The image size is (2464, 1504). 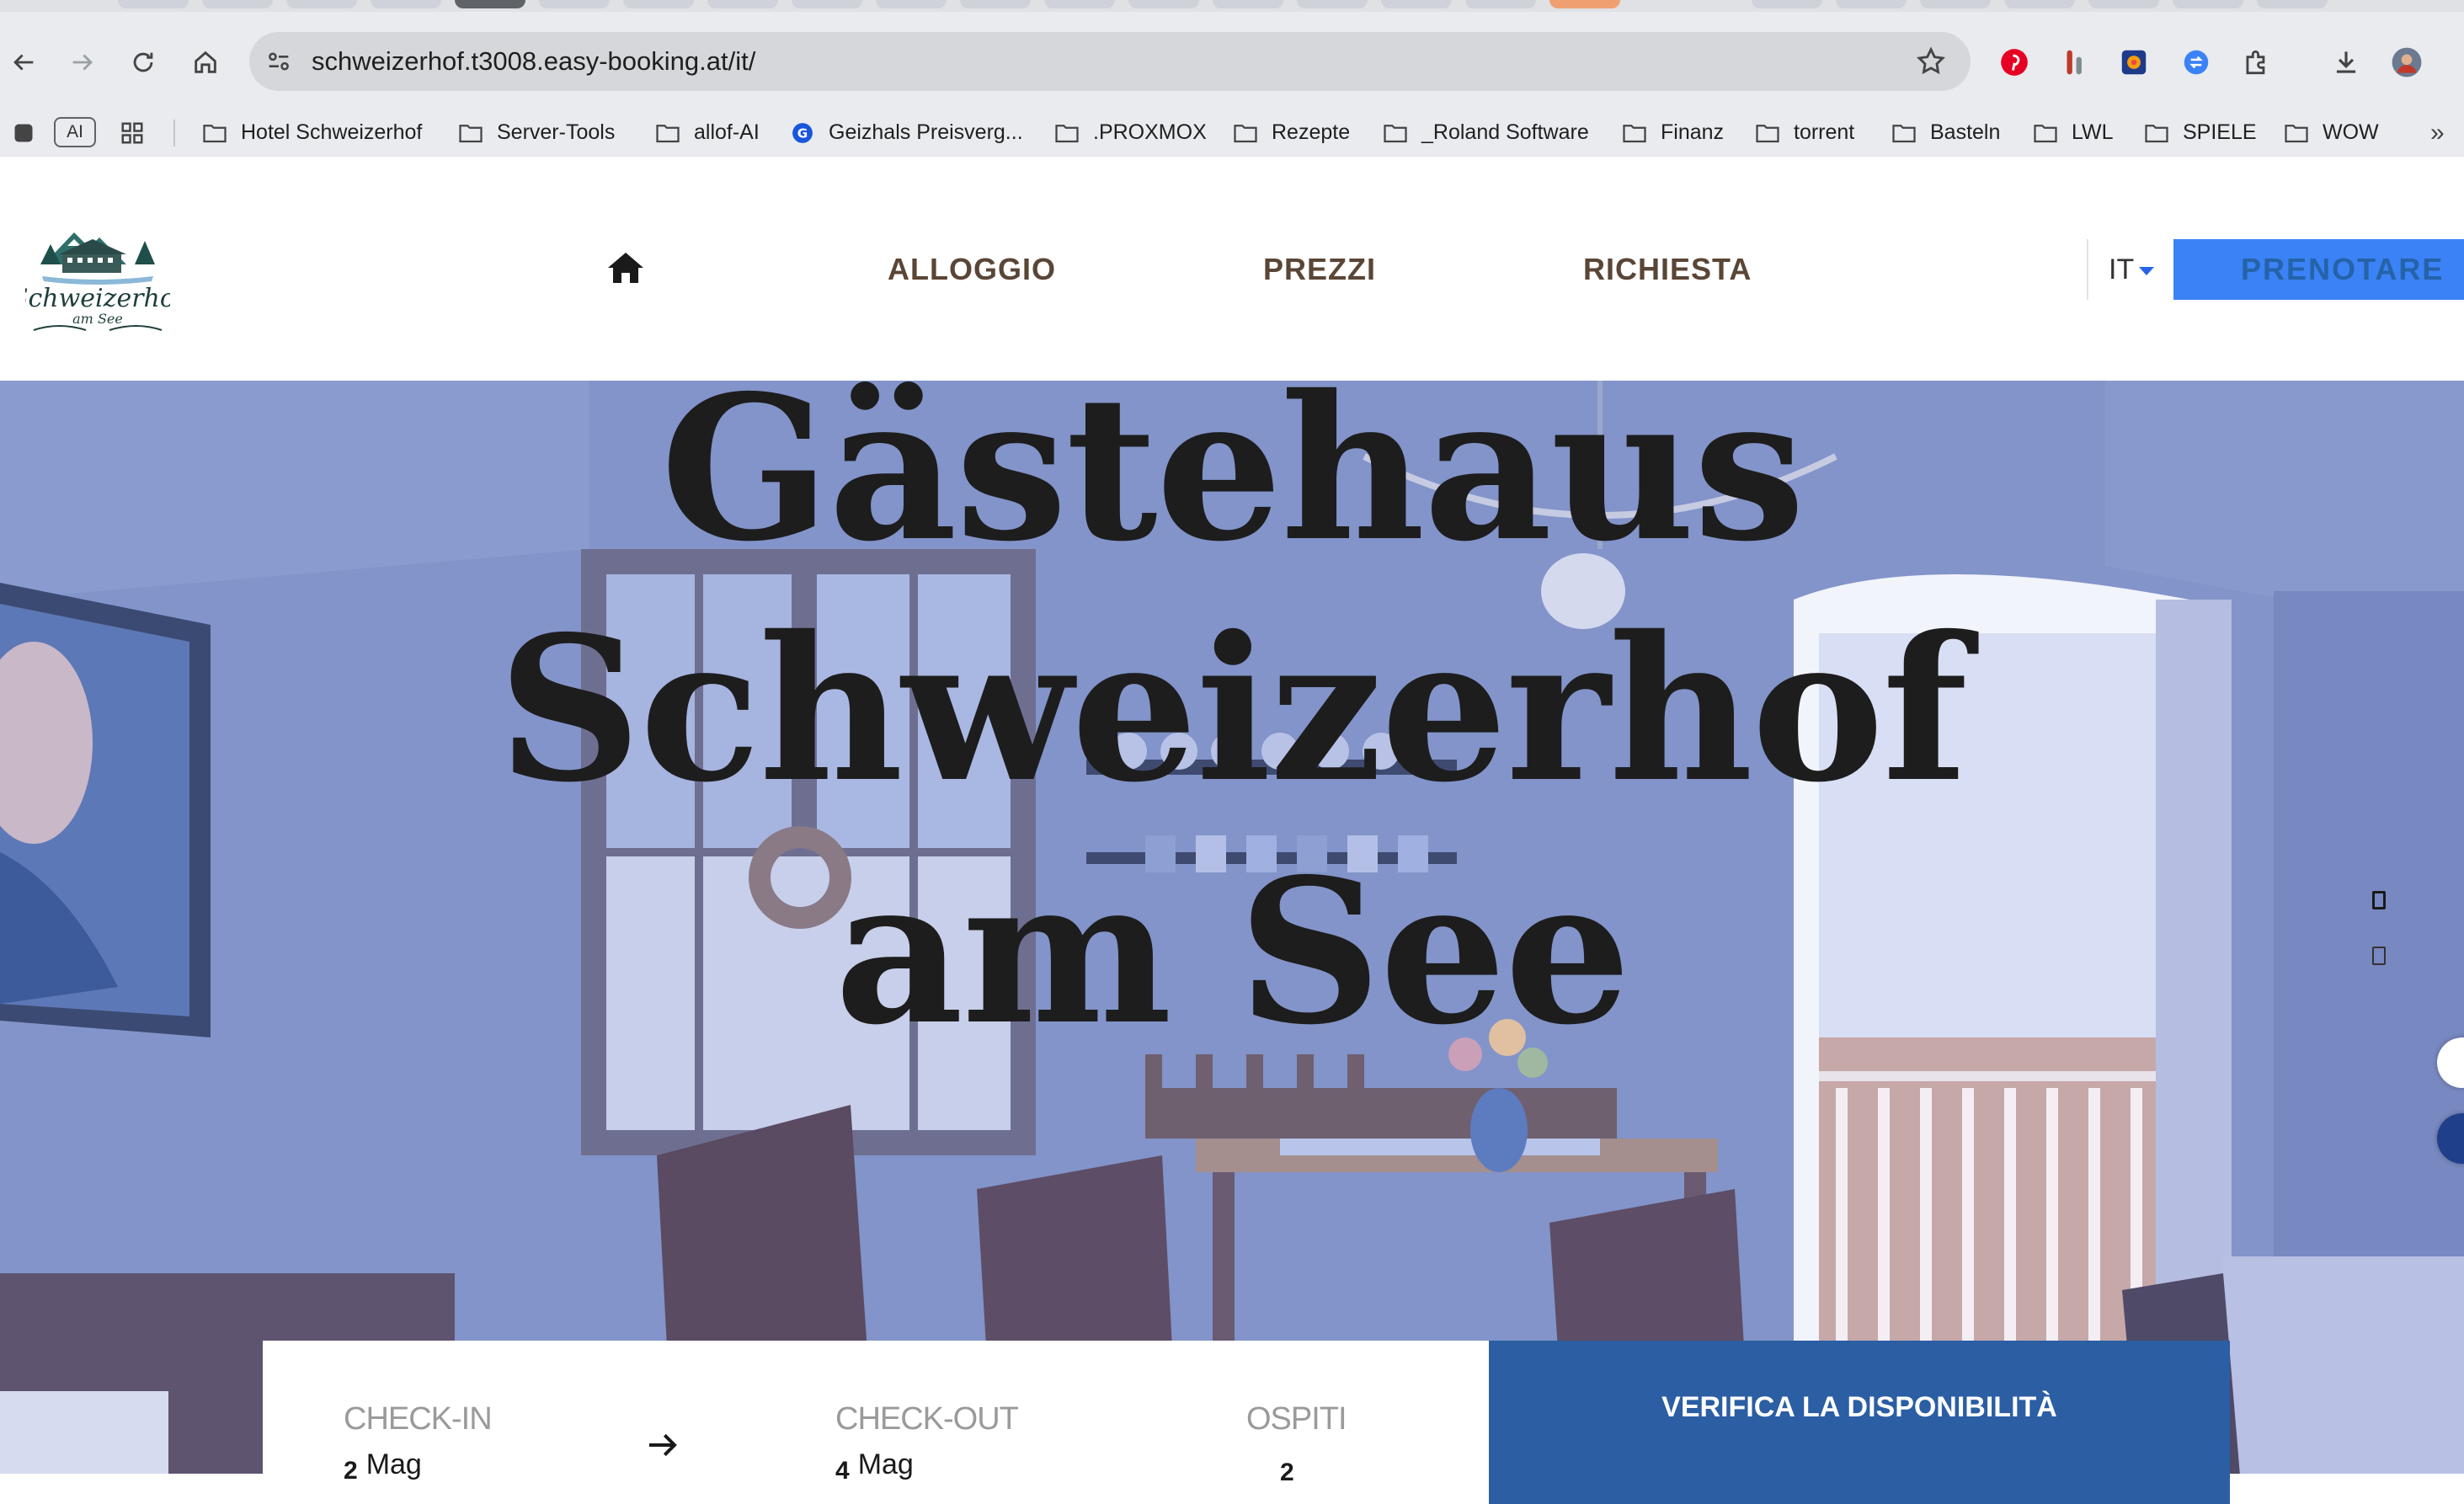 I want to click on tool-extension, so click(x=2074, y=62).